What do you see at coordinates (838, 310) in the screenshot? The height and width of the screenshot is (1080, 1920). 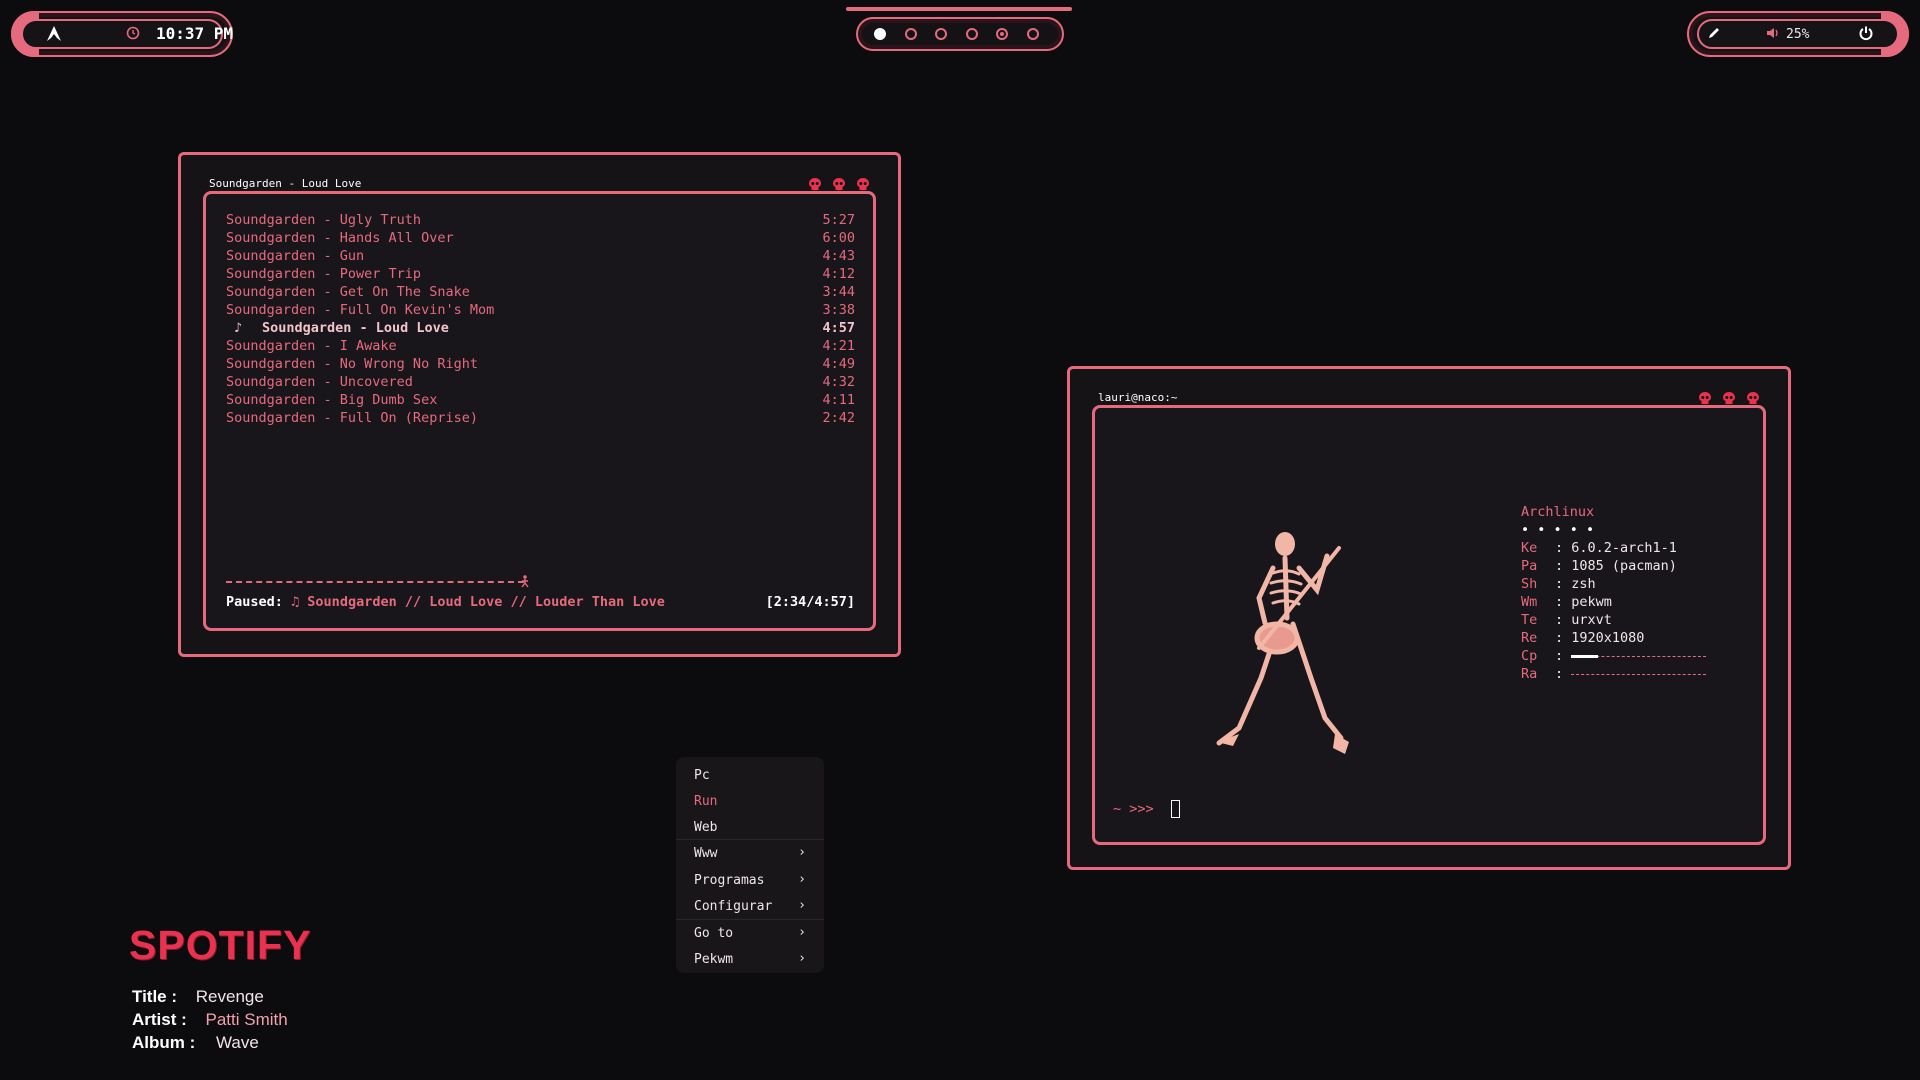 I see `track-duration: 3:38` at bounding box center [838, 310].